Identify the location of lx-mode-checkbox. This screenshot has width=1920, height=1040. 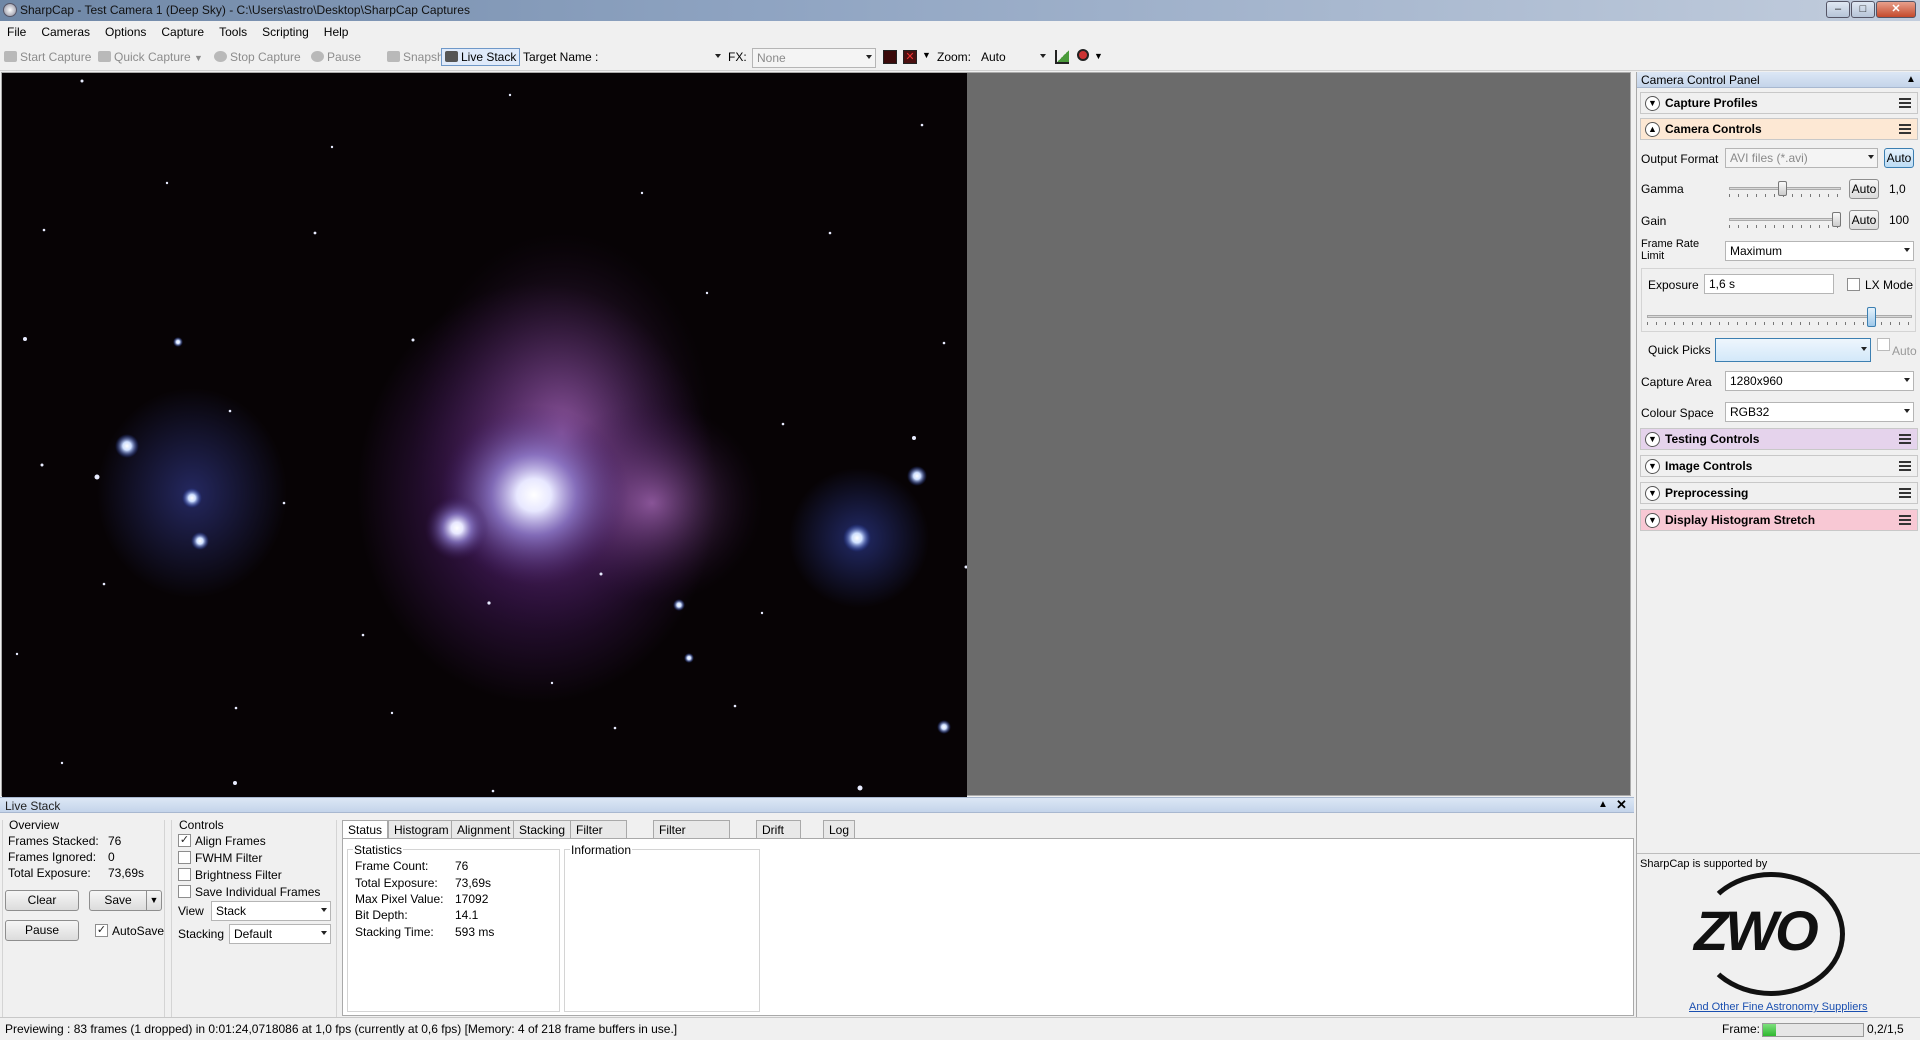
(1853, 284).